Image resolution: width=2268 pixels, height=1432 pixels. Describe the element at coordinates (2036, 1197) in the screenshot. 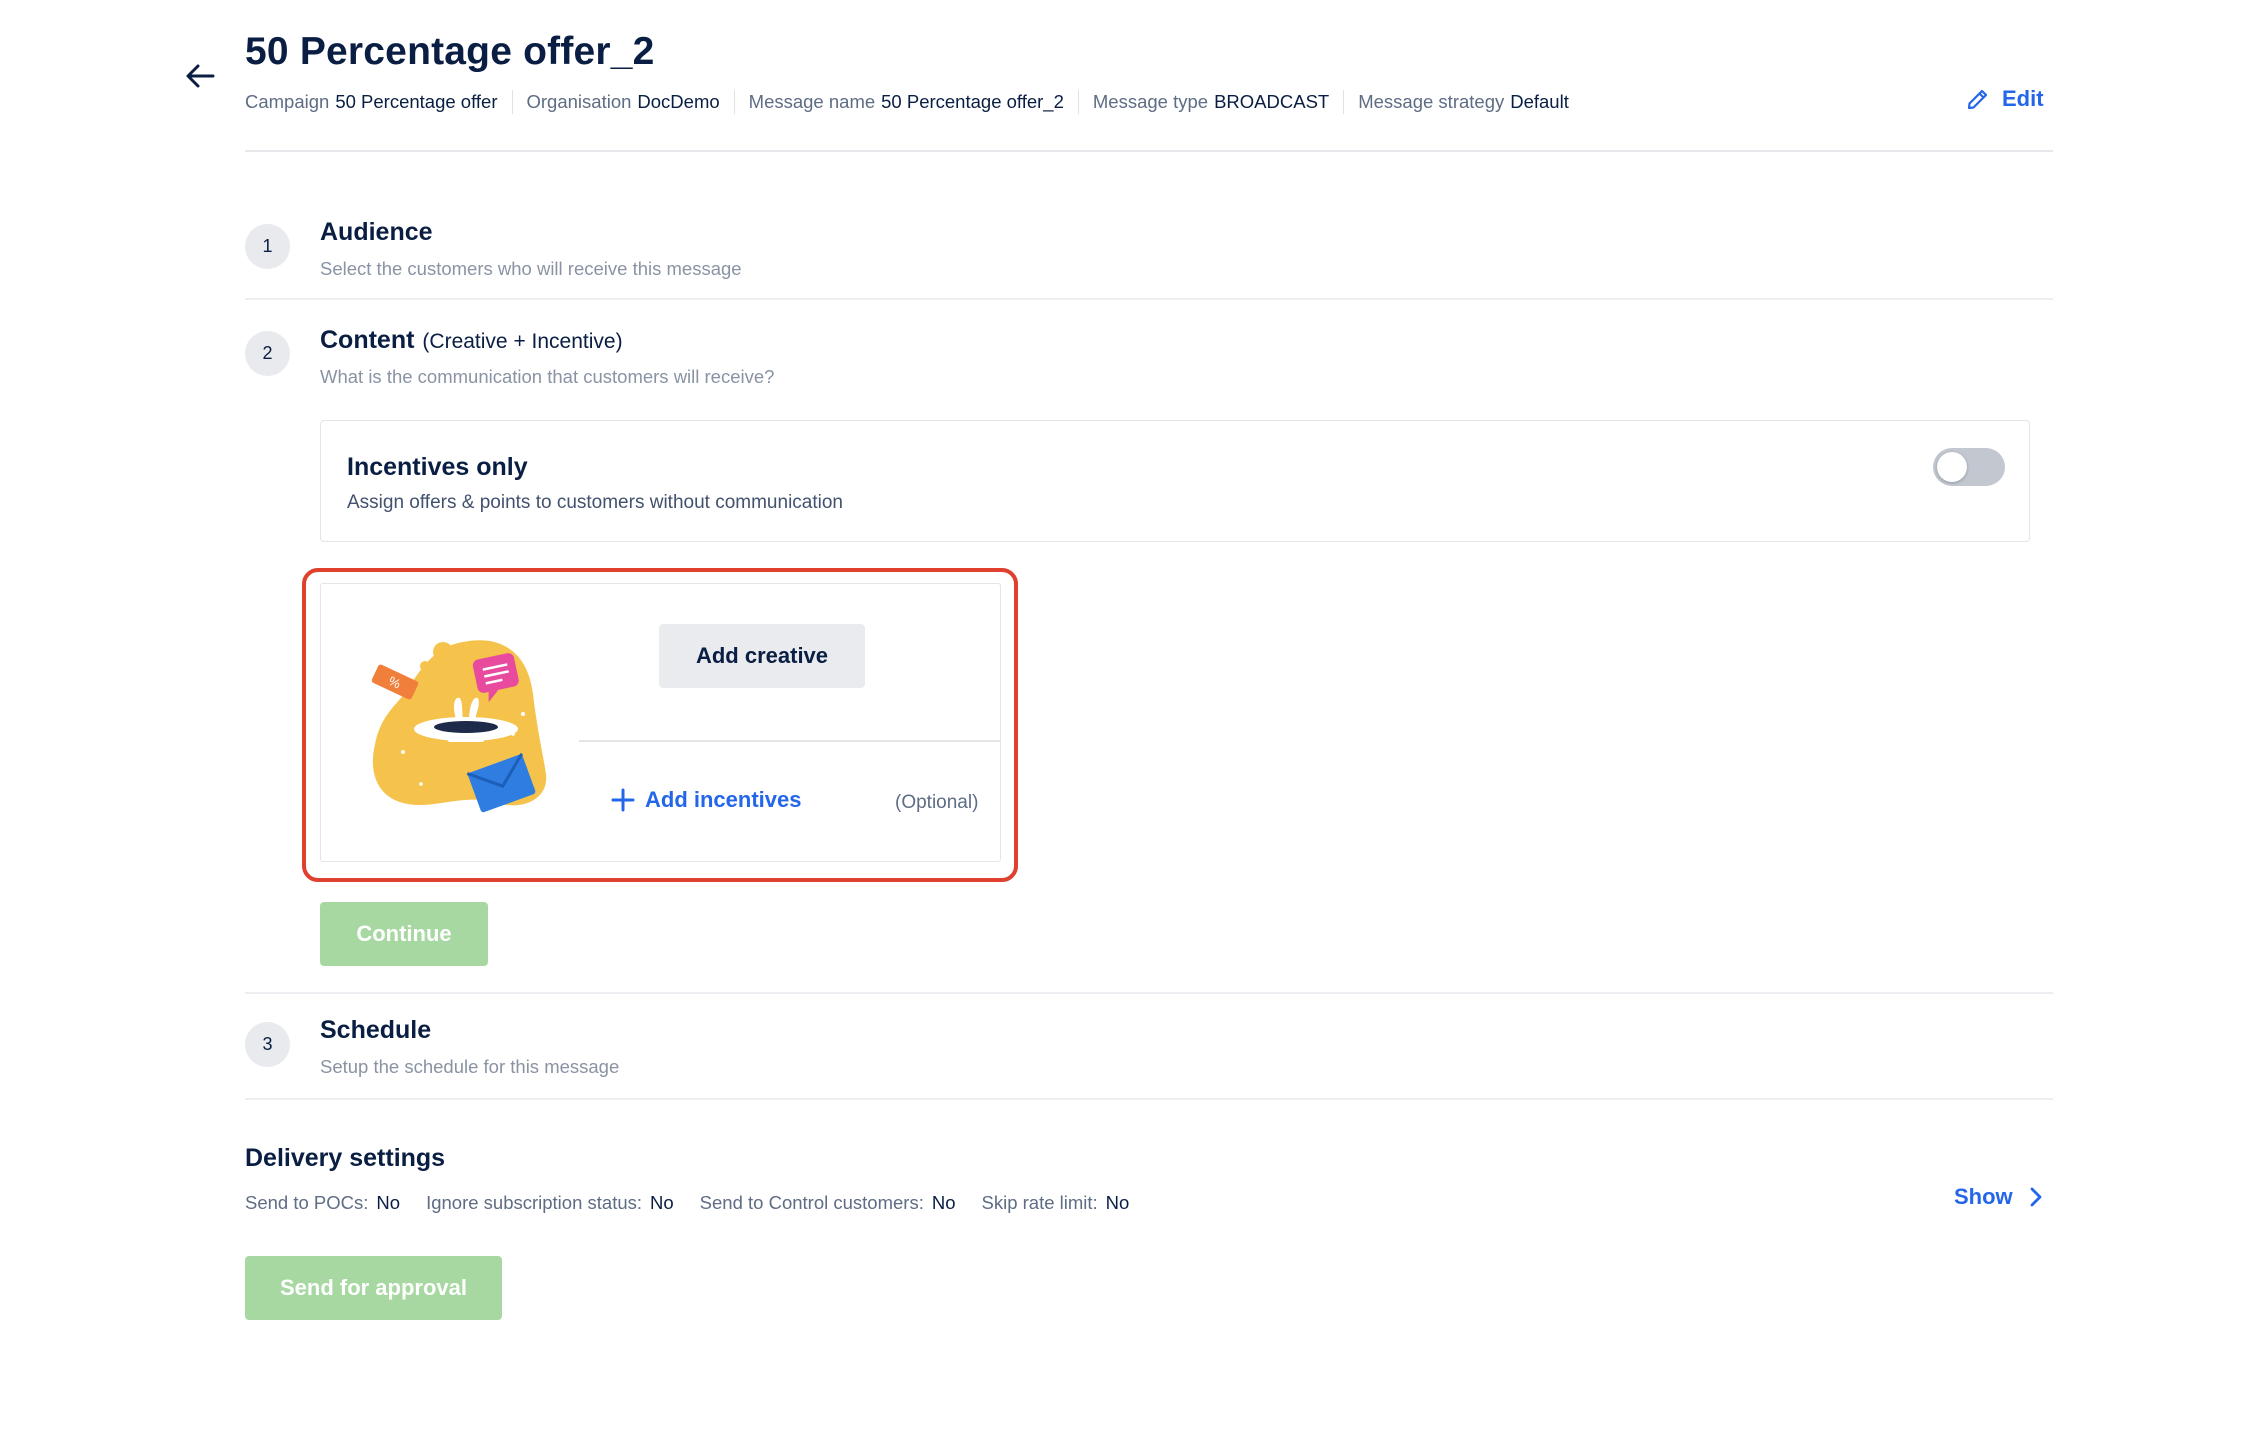

I see `chevron-right-icon` at that location.